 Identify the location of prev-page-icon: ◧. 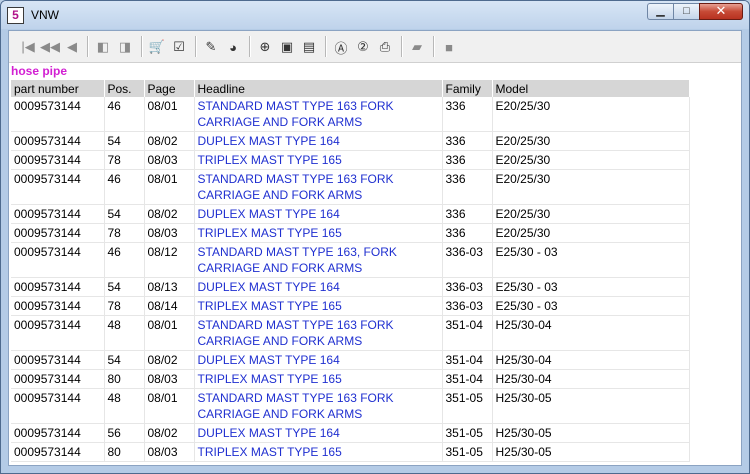
(103, 47).